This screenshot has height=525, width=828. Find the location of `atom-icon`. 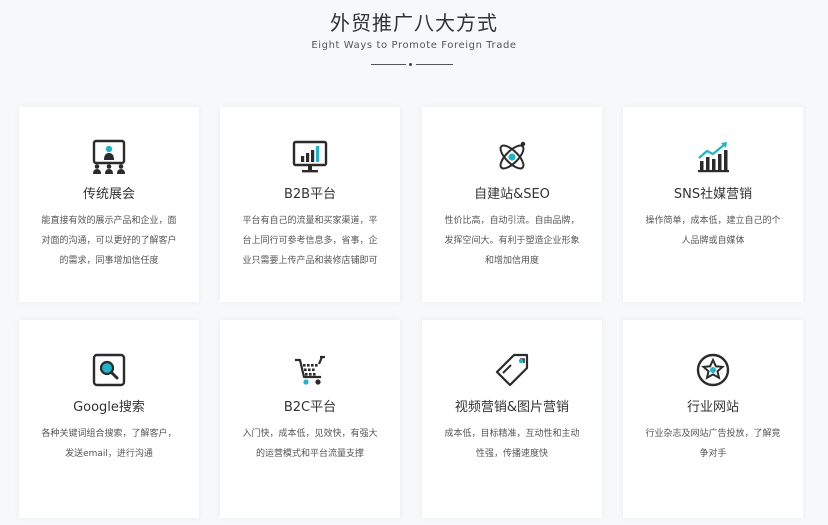

atom-icon is located at coordinates (512, 157).